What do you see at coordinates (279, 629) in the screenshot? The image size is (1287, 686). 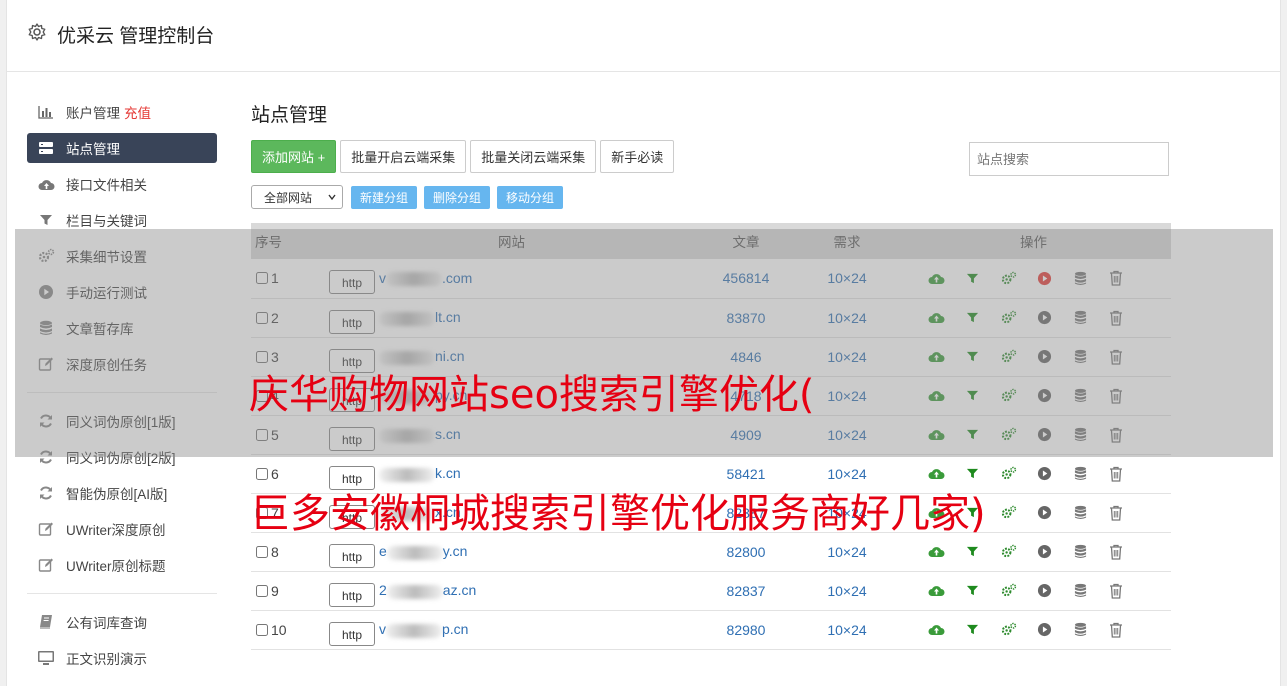 I see `row-num: 10` at bounding box center [279, 629].